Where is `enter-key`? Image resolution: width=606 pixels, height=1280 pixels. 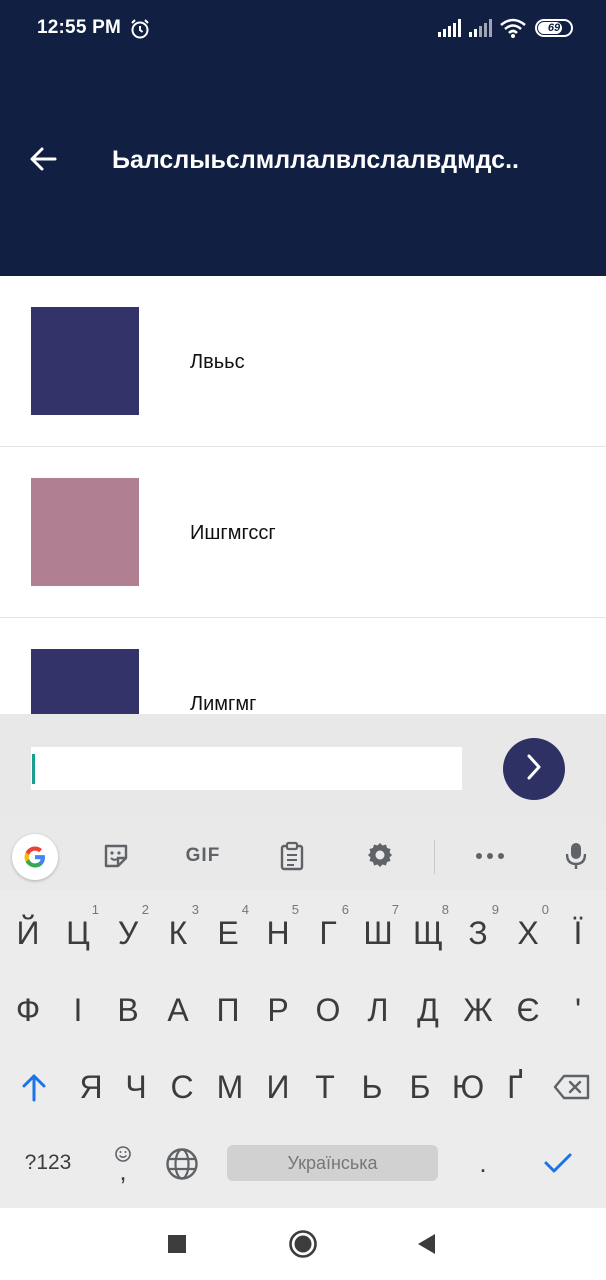
enter-key is located at coordinates (558, 1163).